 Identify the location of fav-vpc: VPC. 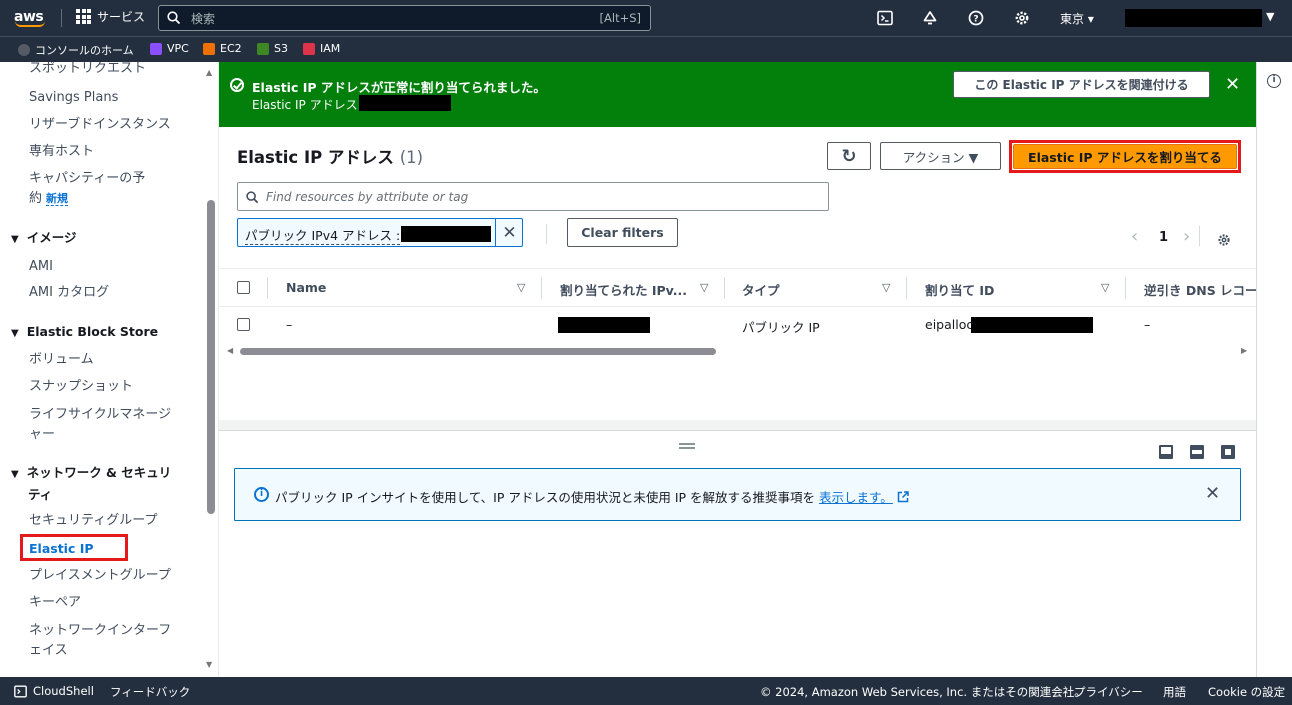
(169, 48).